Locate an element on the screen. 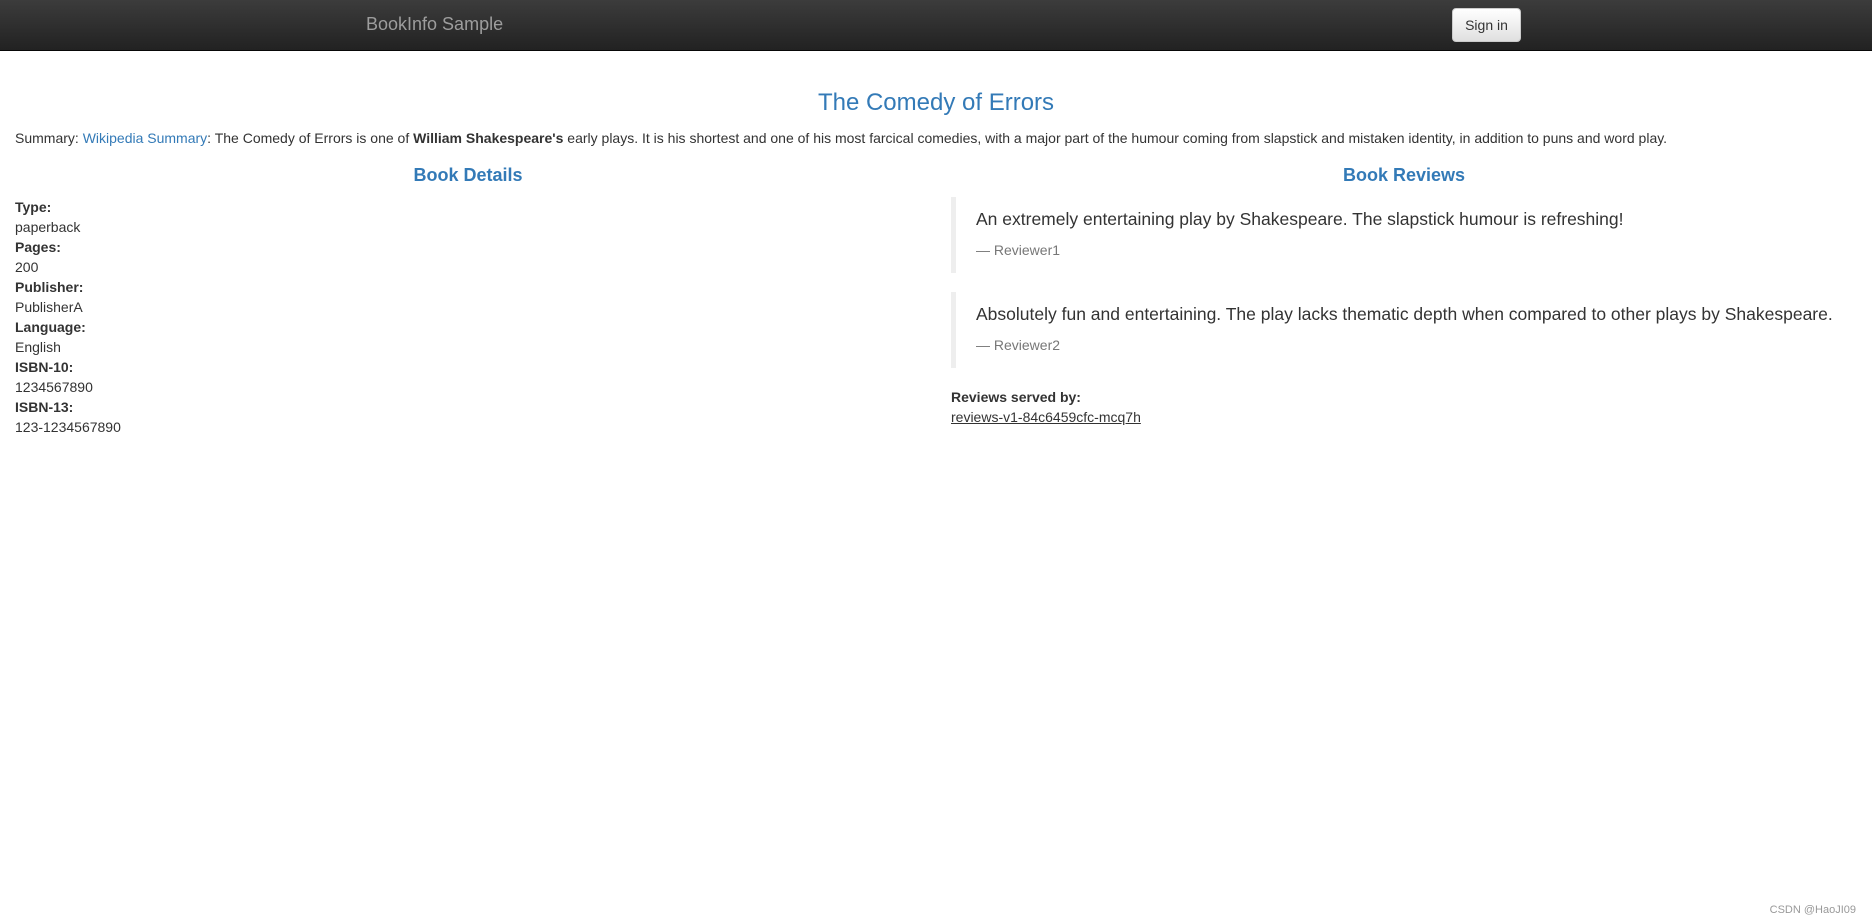  book-reviews-heading: Book Reviews is located at coordinates (1404, 175).